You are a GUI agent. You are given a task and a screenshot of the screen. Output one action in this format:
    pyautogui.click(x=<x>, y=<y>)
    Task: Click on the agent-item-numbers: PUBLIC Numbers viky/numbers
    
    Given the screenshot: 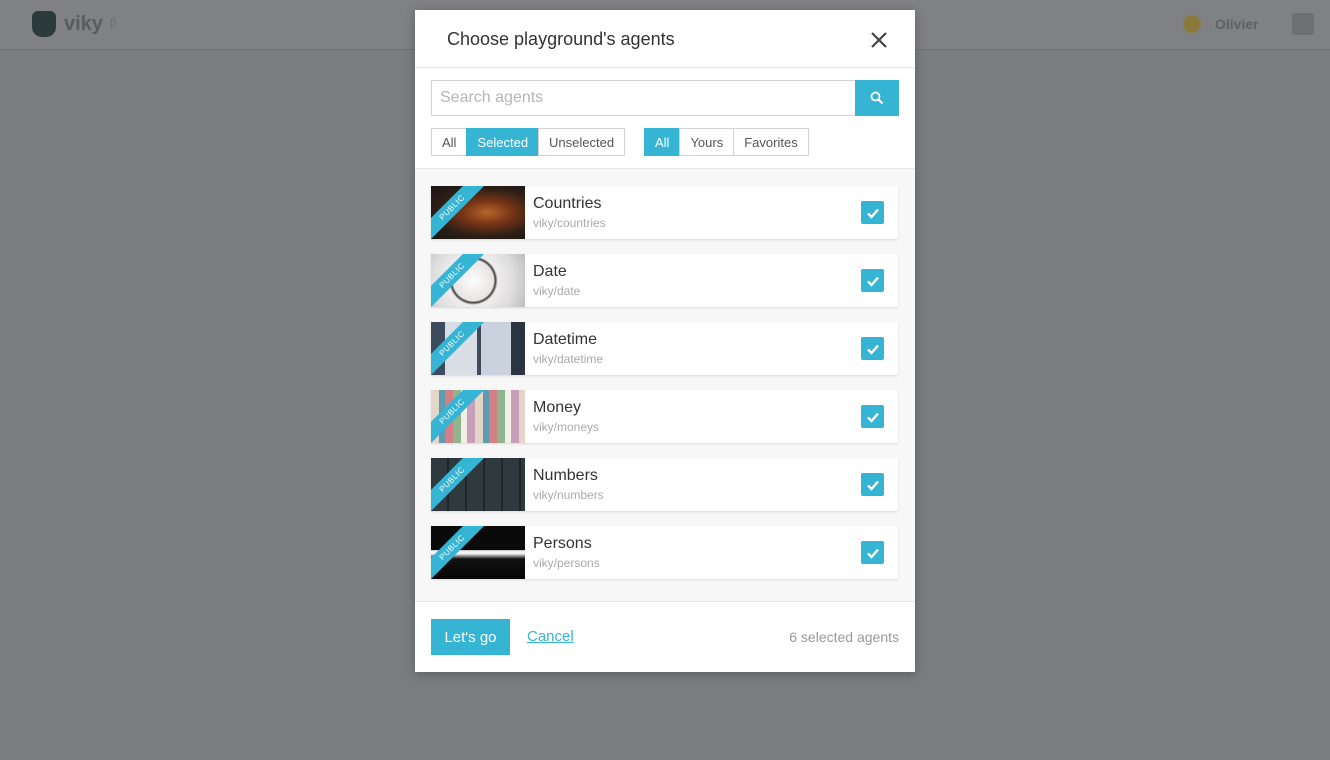 What is the action you would take?
    pyautogui.click(x=664, y=484)
    